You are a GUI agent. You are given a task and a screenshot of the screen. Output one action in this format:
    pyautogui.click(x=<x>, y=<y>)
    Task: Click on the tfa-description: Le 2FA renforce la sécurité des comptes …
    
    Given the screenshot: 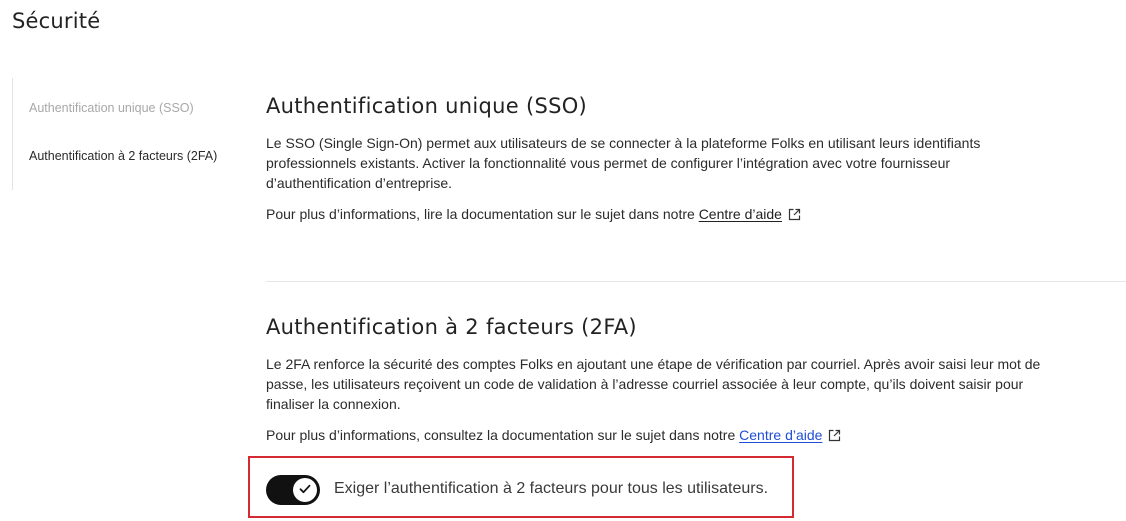 What is the action you would take?
    pyautogui.click(x=653, y=384)
    